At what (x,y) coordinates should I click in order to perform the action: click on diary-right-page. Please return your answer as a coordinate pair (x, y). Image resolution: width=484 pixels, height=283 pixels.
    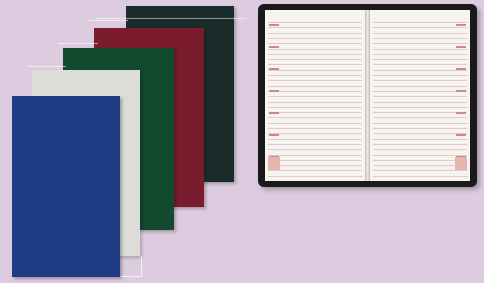
    Looking at the image, I should click on (420, 95).